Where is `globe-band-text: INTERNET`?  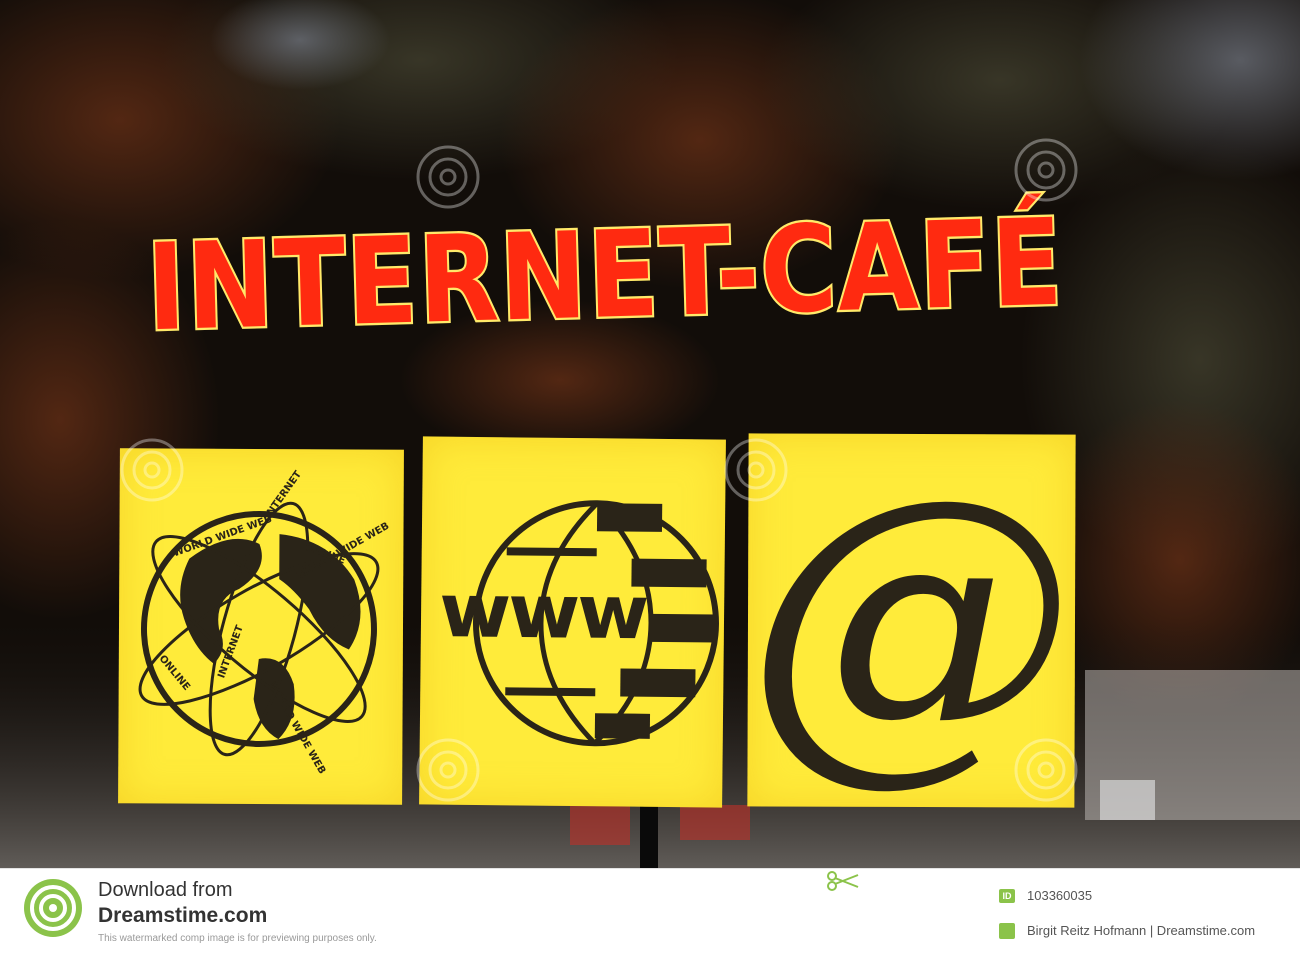
globe-band-text: INTERNET is located at coordinates (283, 495).